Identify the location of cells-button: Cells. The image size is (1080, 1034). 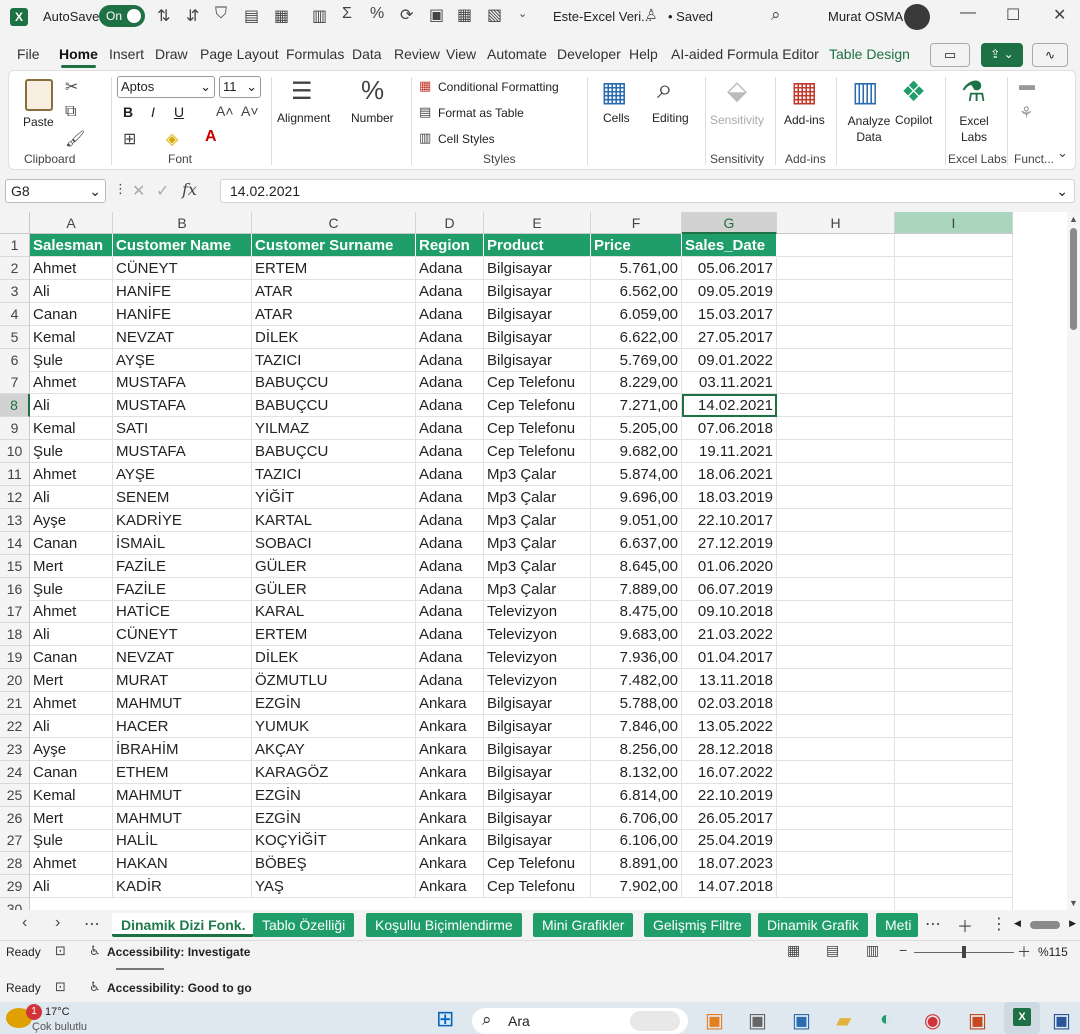
(616, 118).